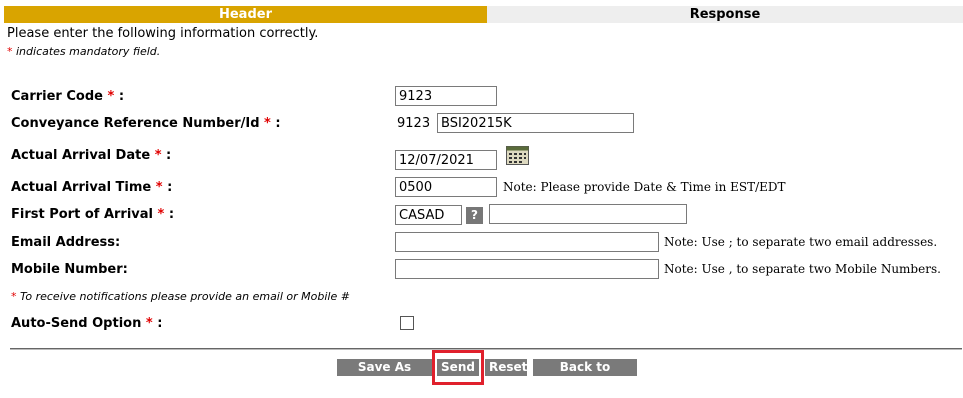 Image resolution: width=963 pixels, height=398 pixels. I want to click on arrival-date-label: Actual Arrival Date * :, so click(91, 155).